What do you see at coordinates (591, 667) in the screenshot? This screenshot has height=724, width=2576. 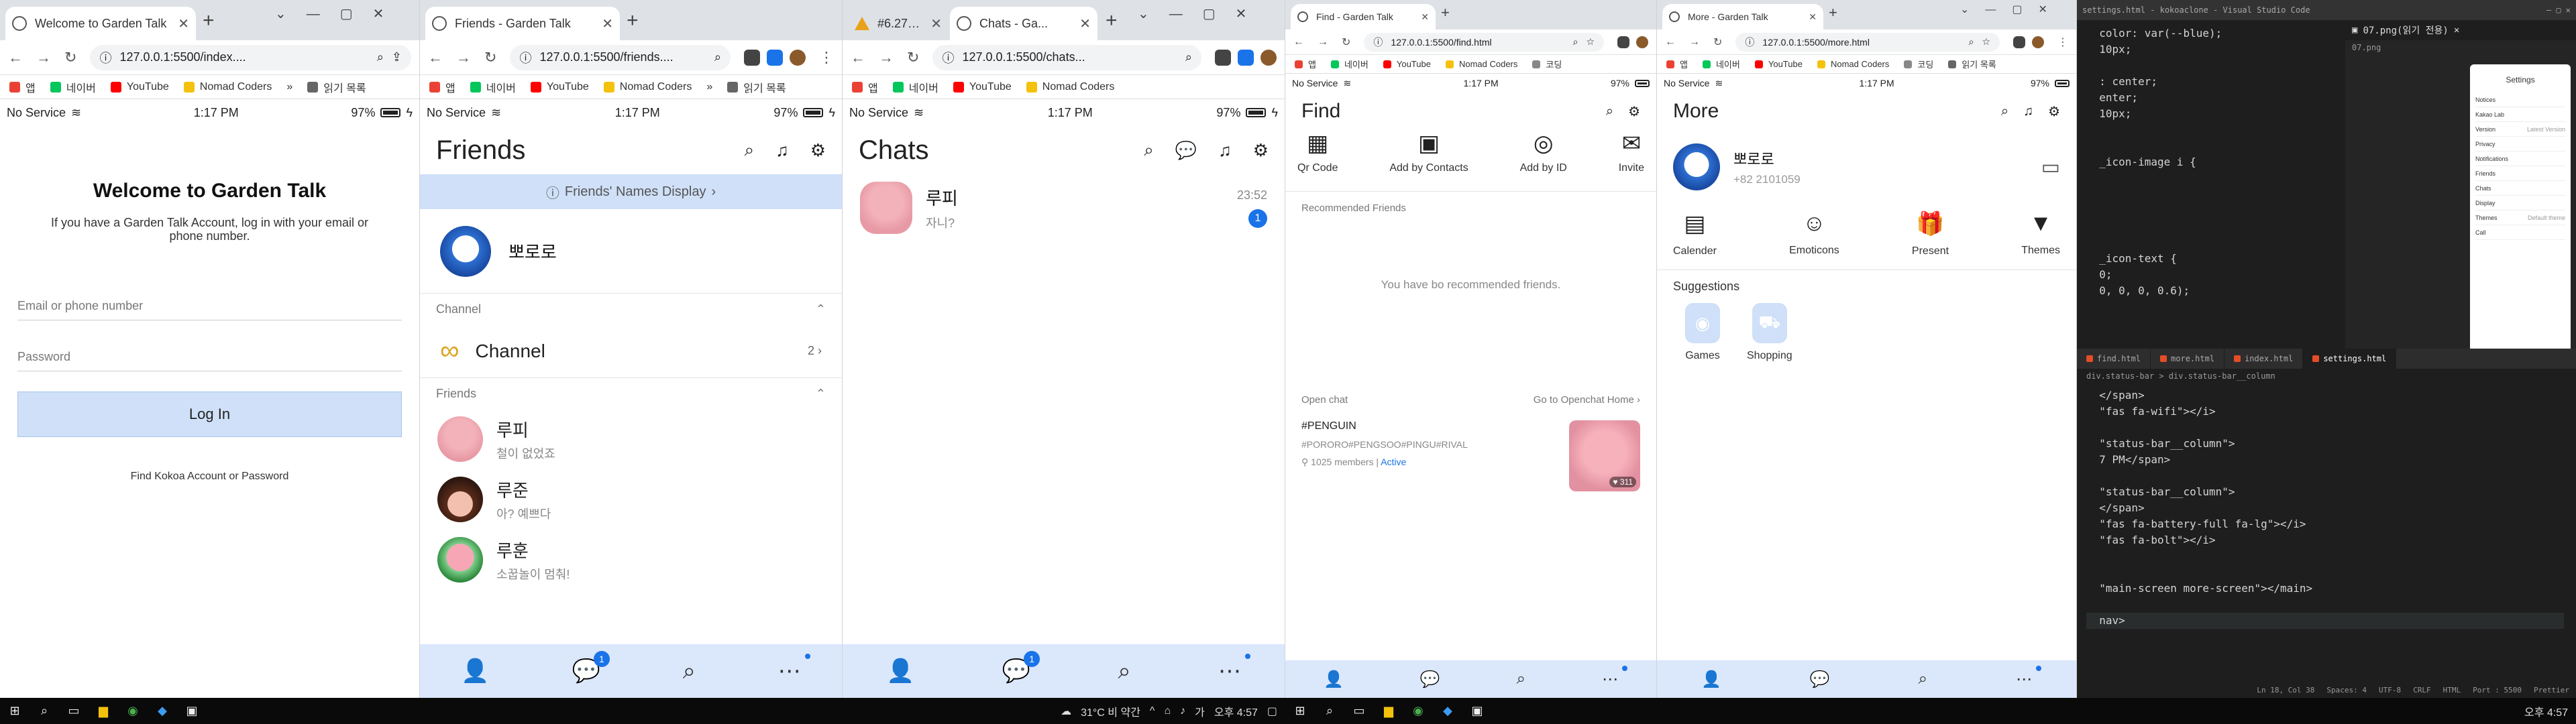 I see `nav-chats-icon: 💬 1` at bounding box center [591, 667].